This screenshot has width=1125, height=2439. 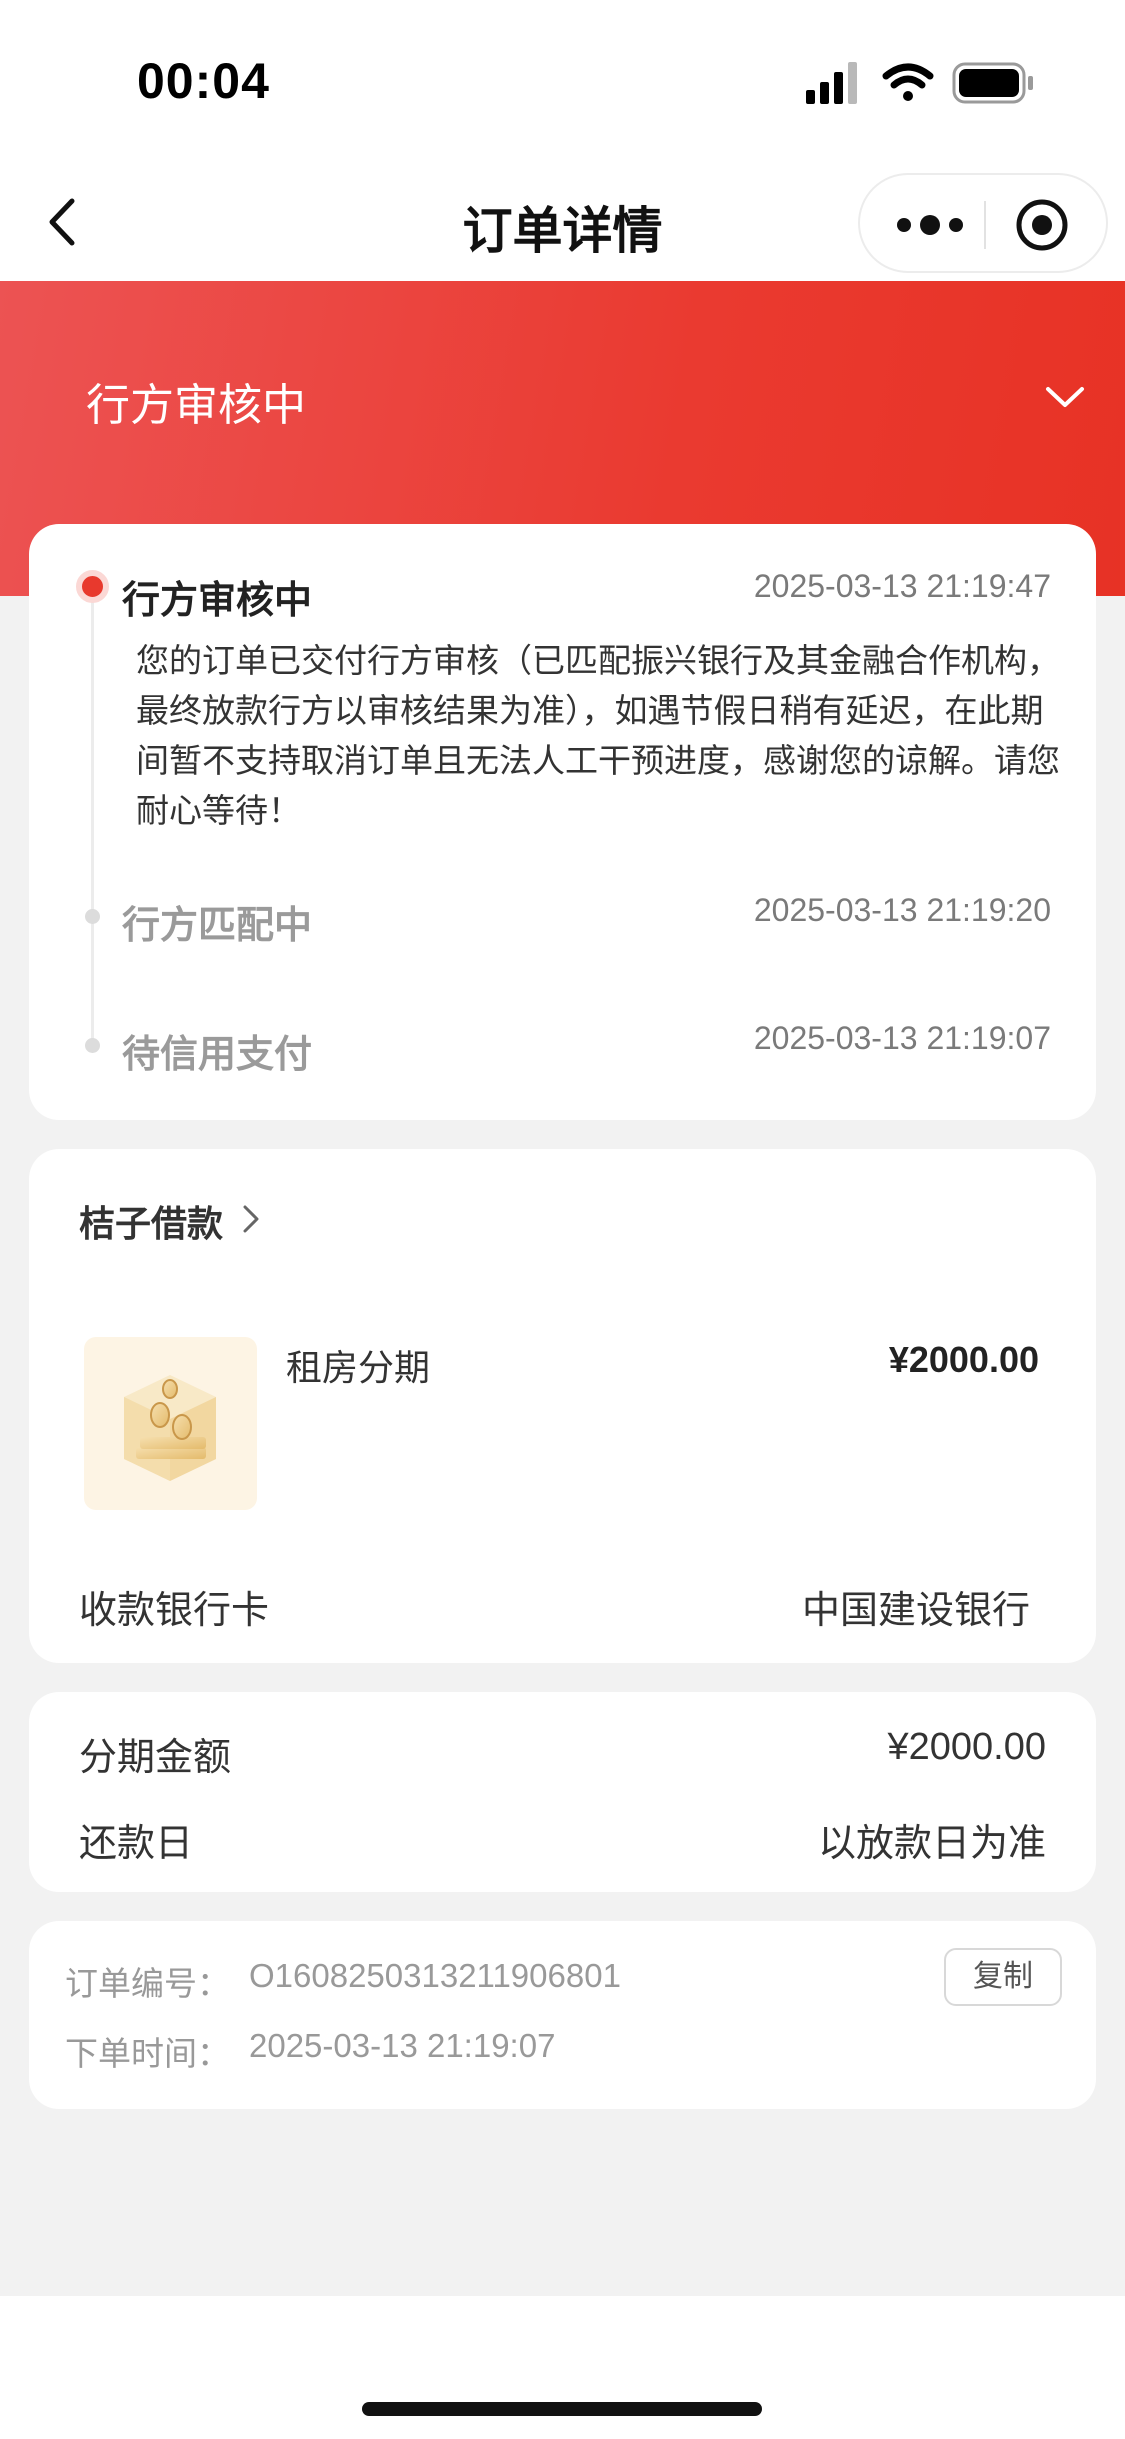 I want to click on order-time-value: 2025-03-13 21:19:07, so click(x=402, y=2045).